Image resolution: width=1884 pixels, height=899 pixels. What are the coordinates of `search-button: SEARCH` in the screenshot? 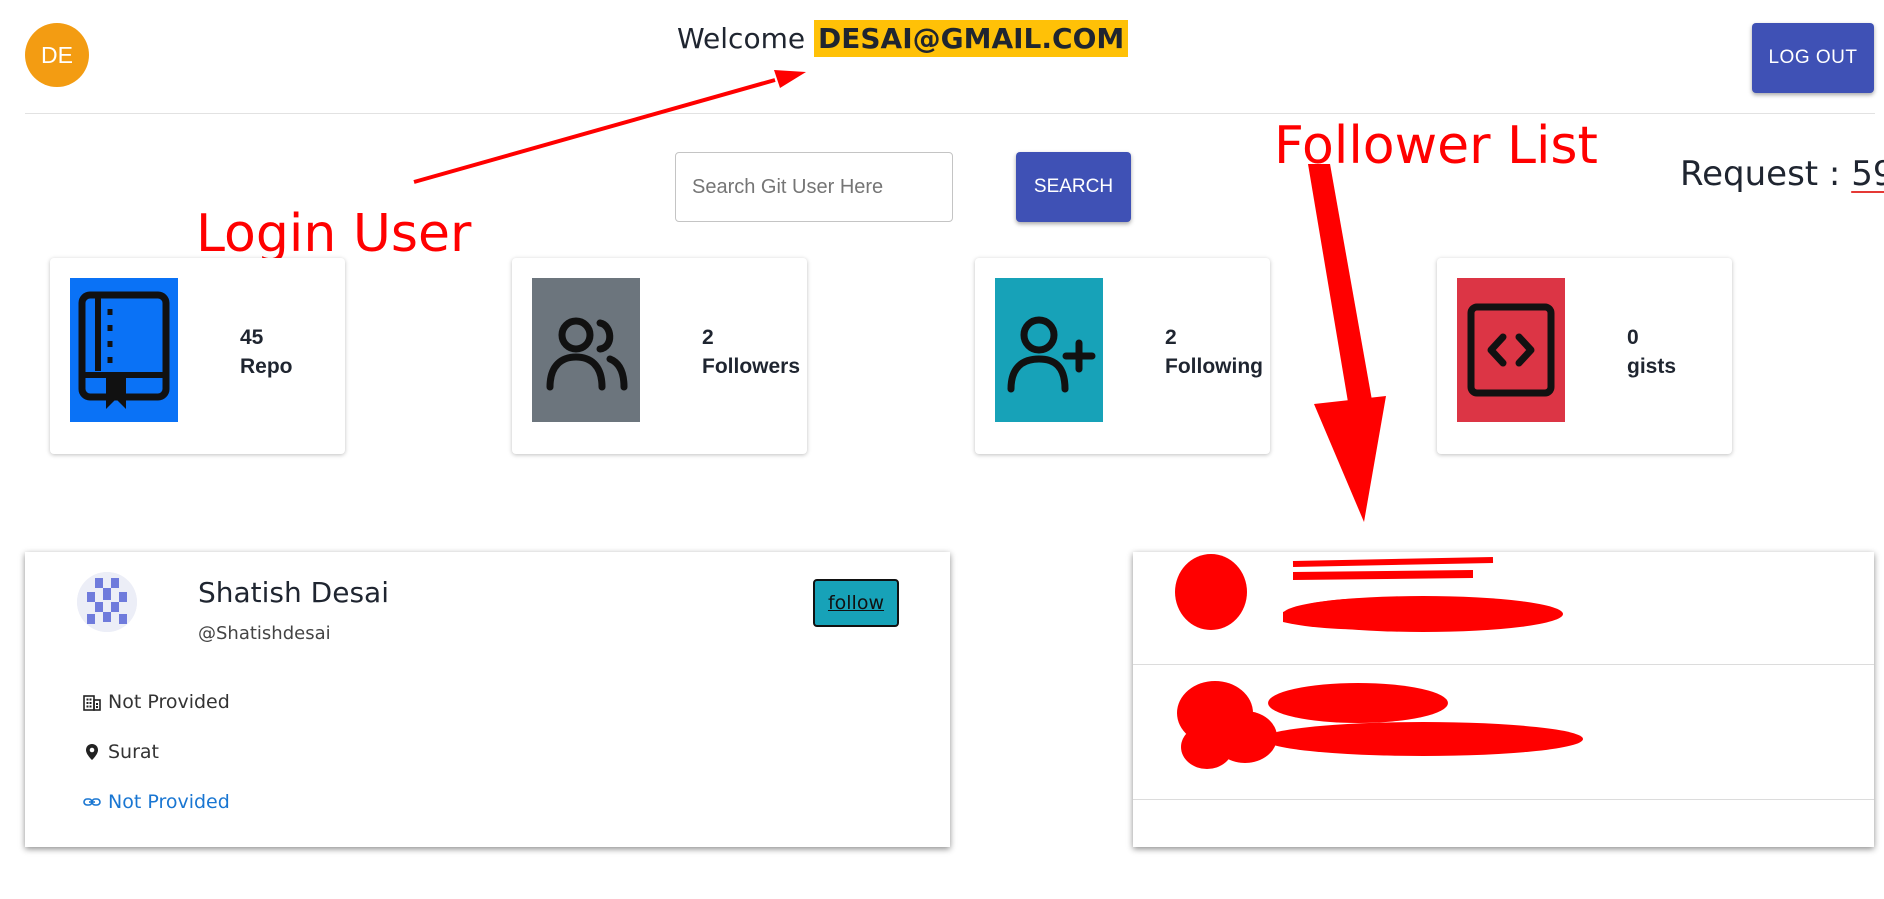 It's located at (1073, 187).